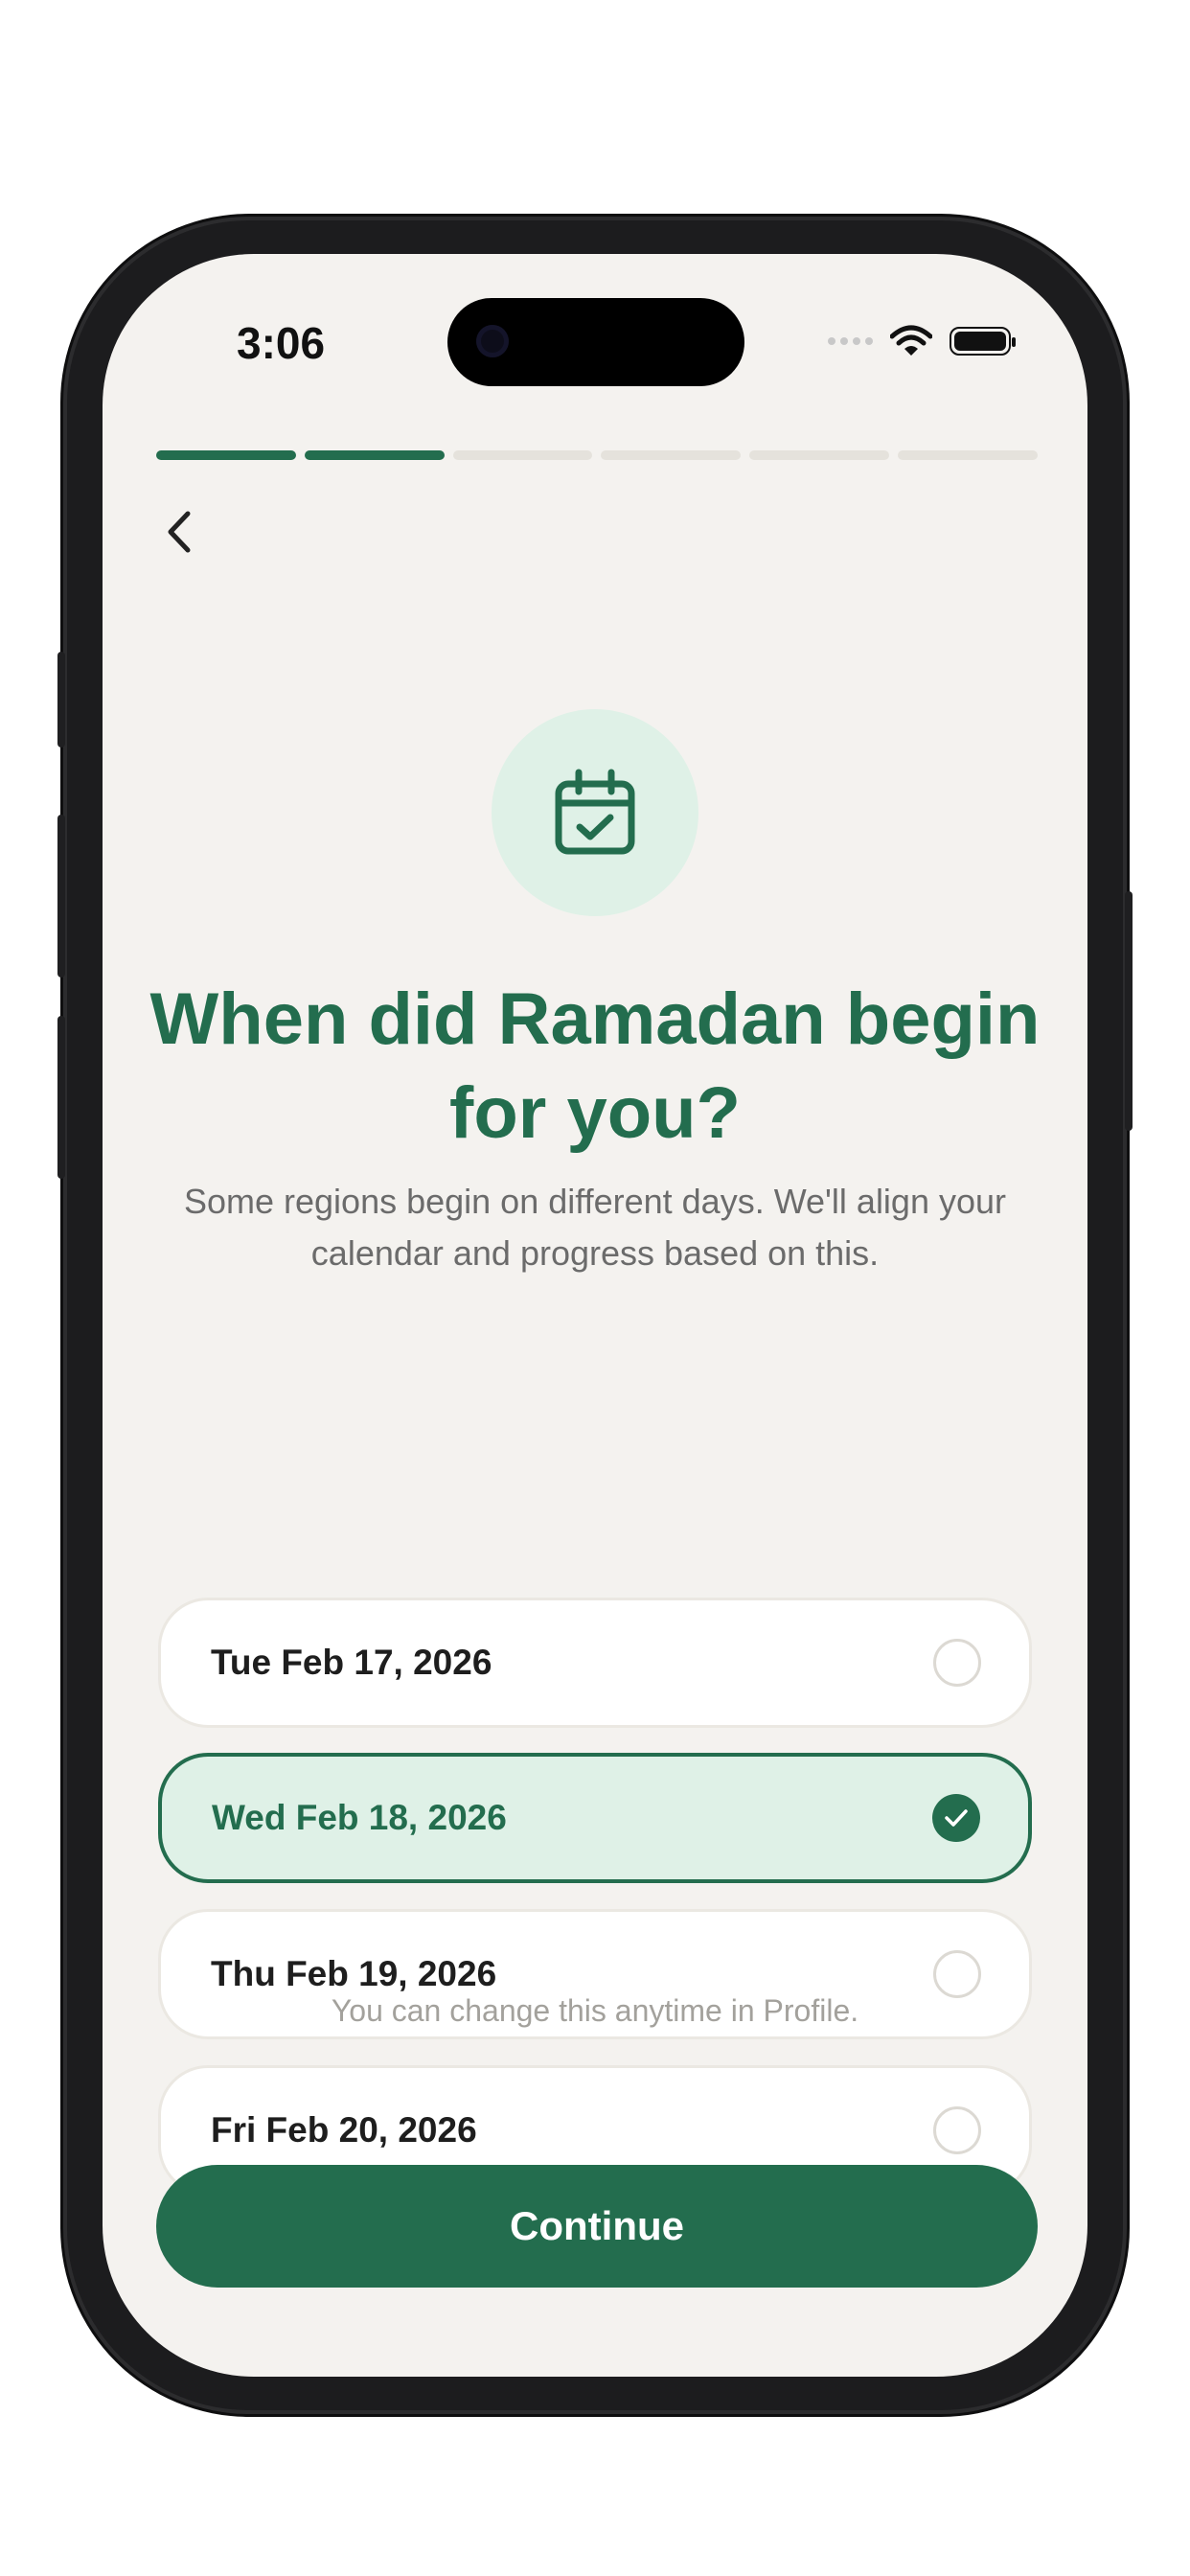  I want to click on battery-icon, so click(983, 341).